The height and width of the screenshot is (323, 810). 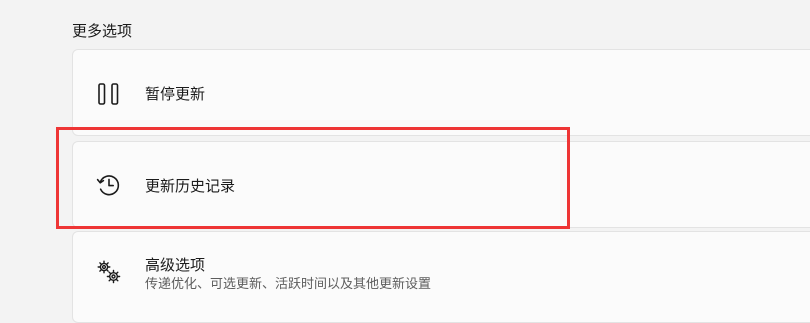 I want to click on history-icon, so click(x=109, y=185).